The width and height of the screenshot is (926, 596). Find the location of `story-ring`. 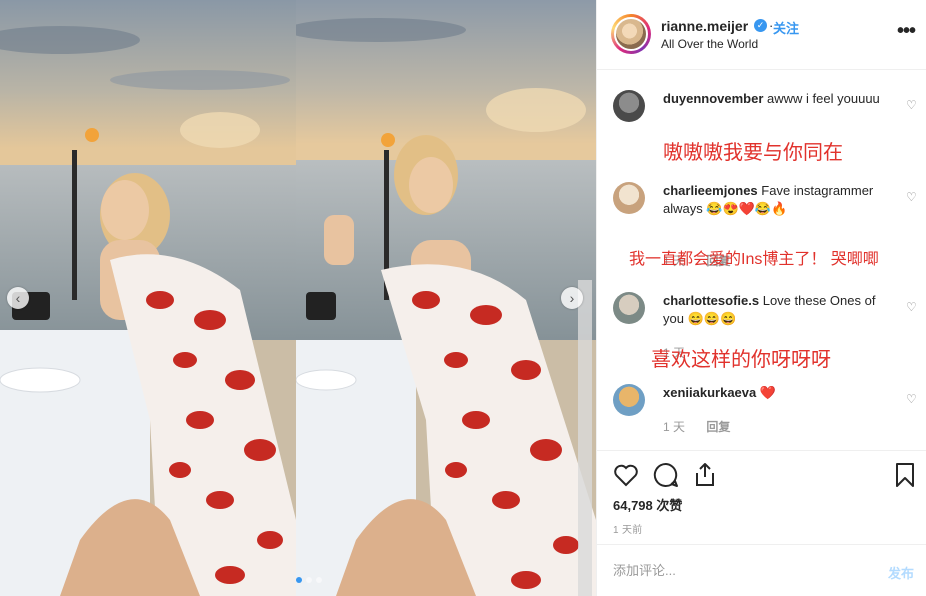

story-ring is located at coordinates (631, 34).